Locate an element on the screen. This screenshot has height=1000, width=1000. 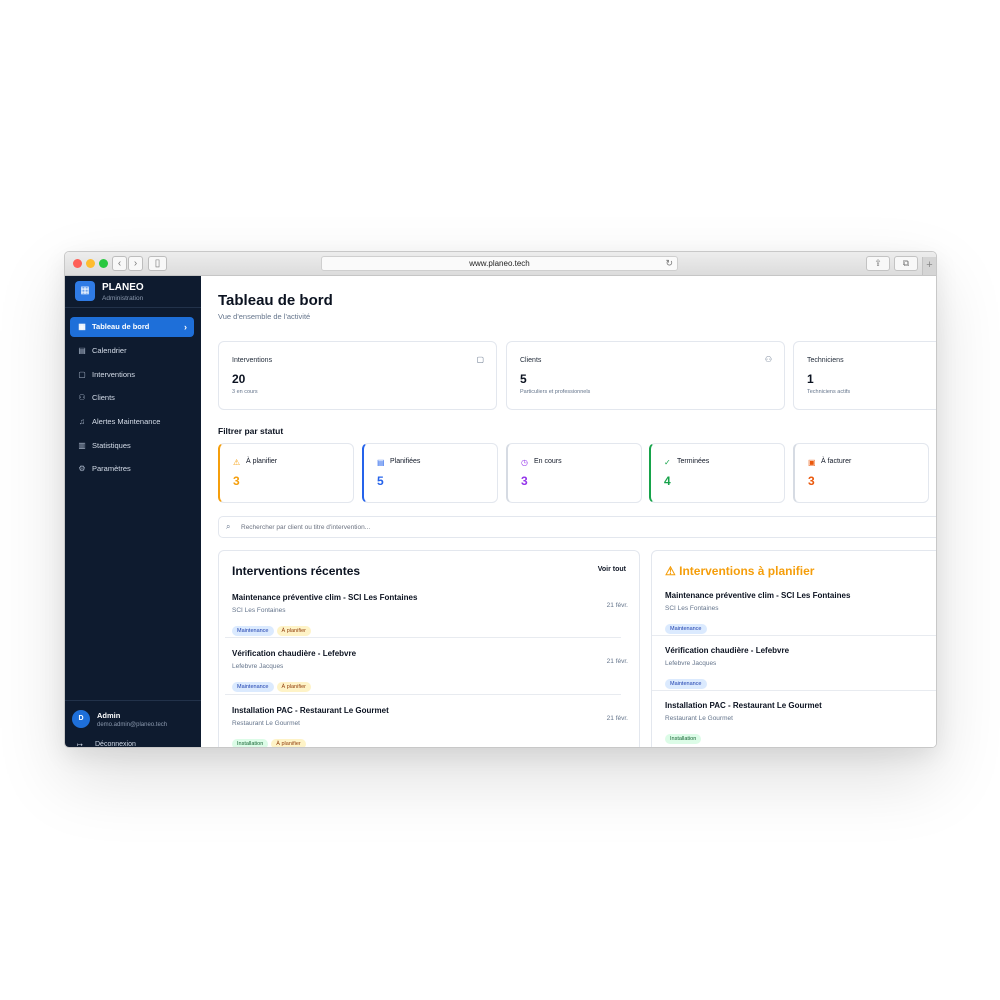
filter-count: 4 is located at coordinates (667, 481).